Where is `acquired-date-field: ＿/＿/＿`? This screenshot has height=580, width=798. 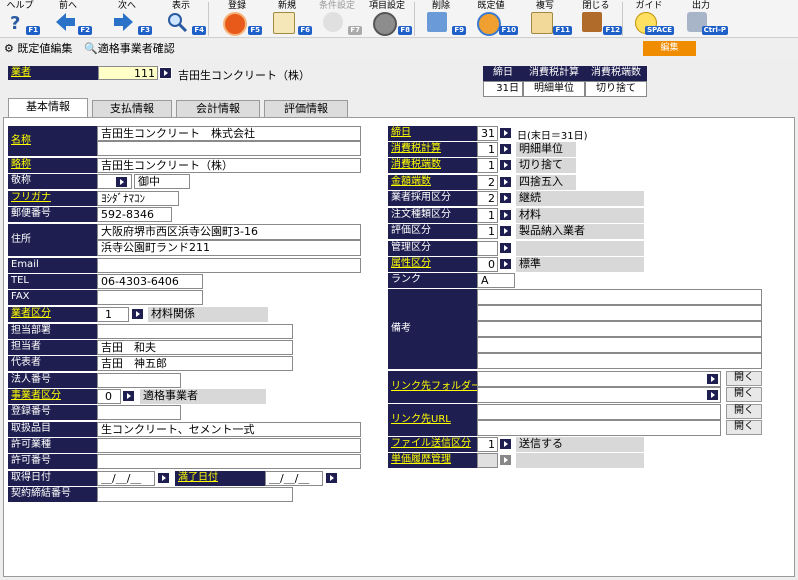
acquired-date-field: ＿/＿/＿ is located at coordinates (126, 478).